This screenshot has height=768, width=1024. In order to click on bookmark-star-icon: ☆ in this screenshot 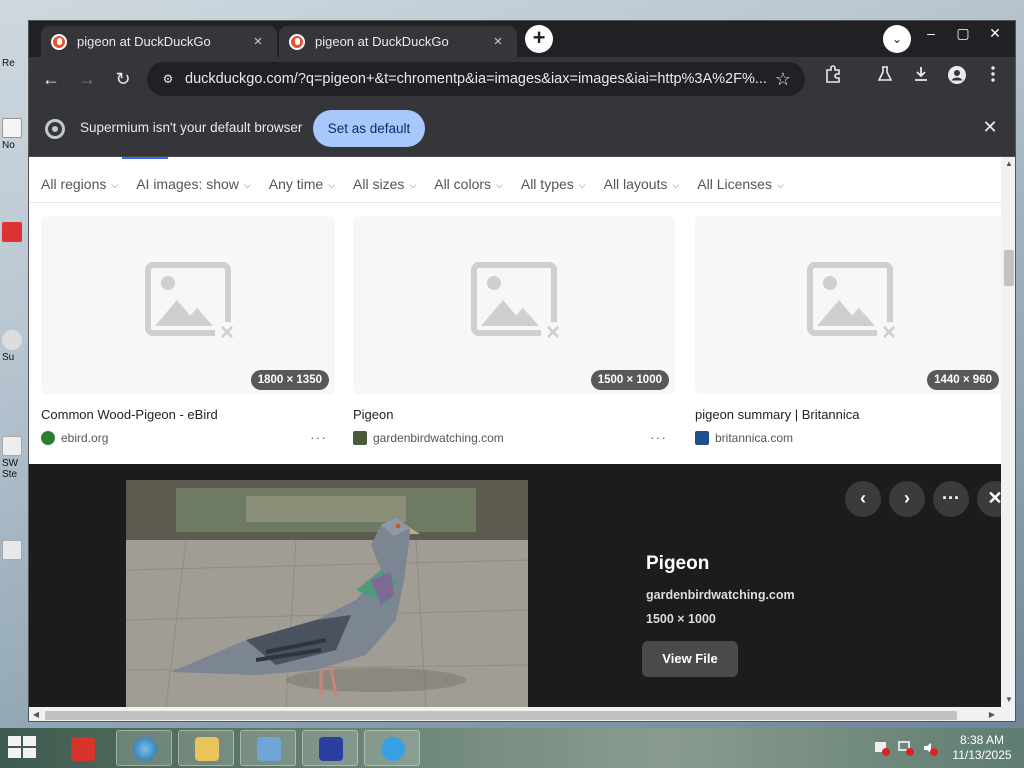, I will do `click(783, 79)`.